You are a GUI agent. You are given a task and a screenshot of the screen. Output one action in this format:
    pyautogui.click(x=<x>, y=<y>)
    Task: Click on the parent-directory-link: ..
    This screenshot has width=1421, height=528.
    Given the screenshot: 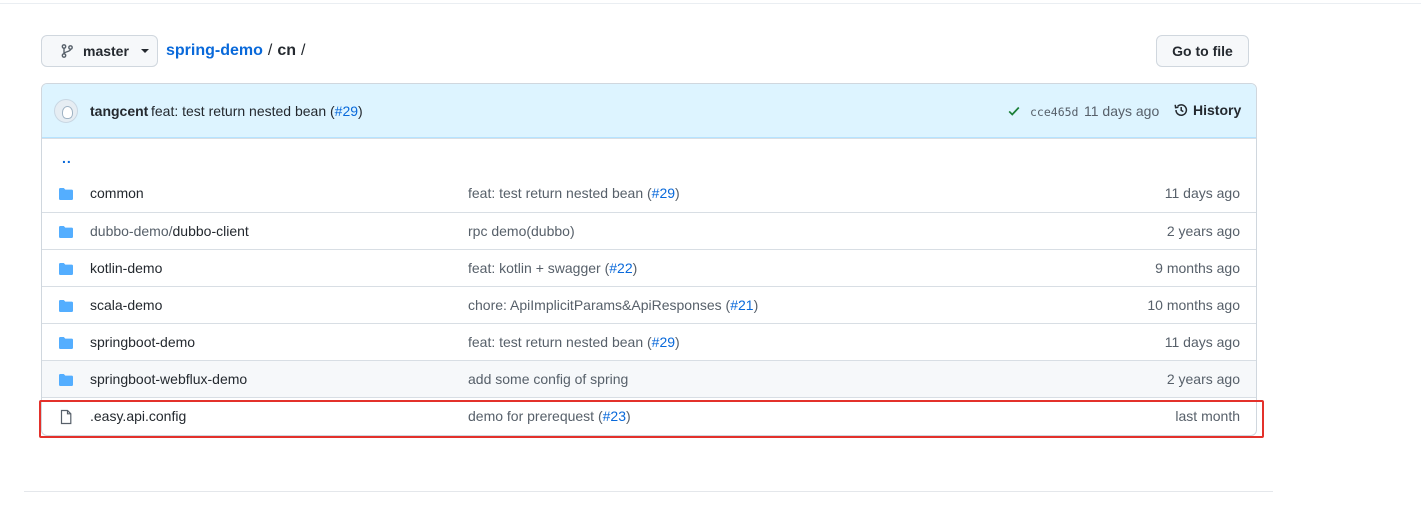 What is the action you would take?
    pyautogui.click(x=67, y=158)
    